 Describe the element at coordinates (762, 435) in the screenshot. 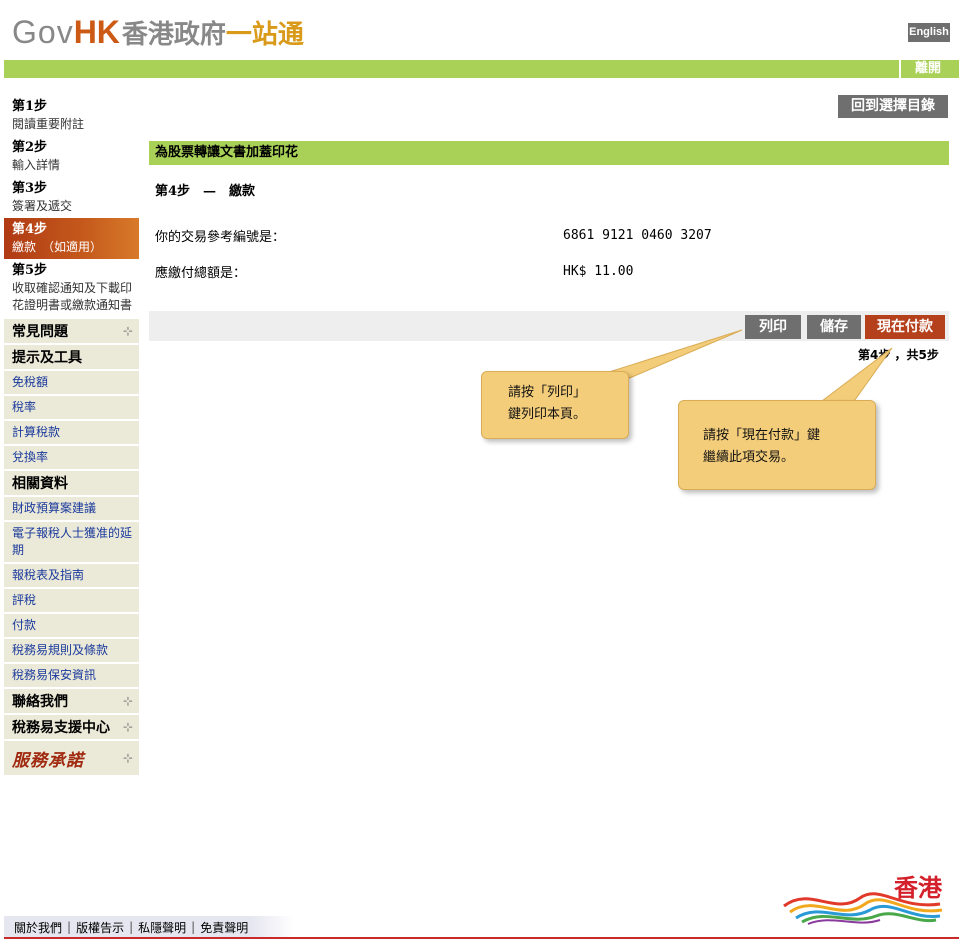

I see `pay-tip-line-1: 請按「現在付款」鍵` at that location.